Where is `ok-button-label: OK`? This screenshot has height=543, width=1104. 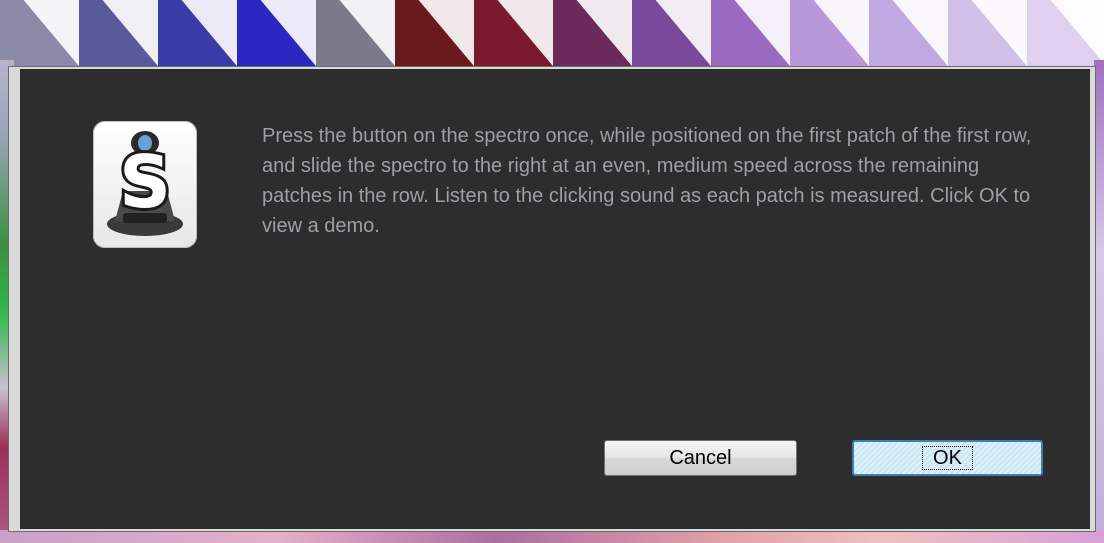
ok-button-label: OK is located at coordinates (947, 458).